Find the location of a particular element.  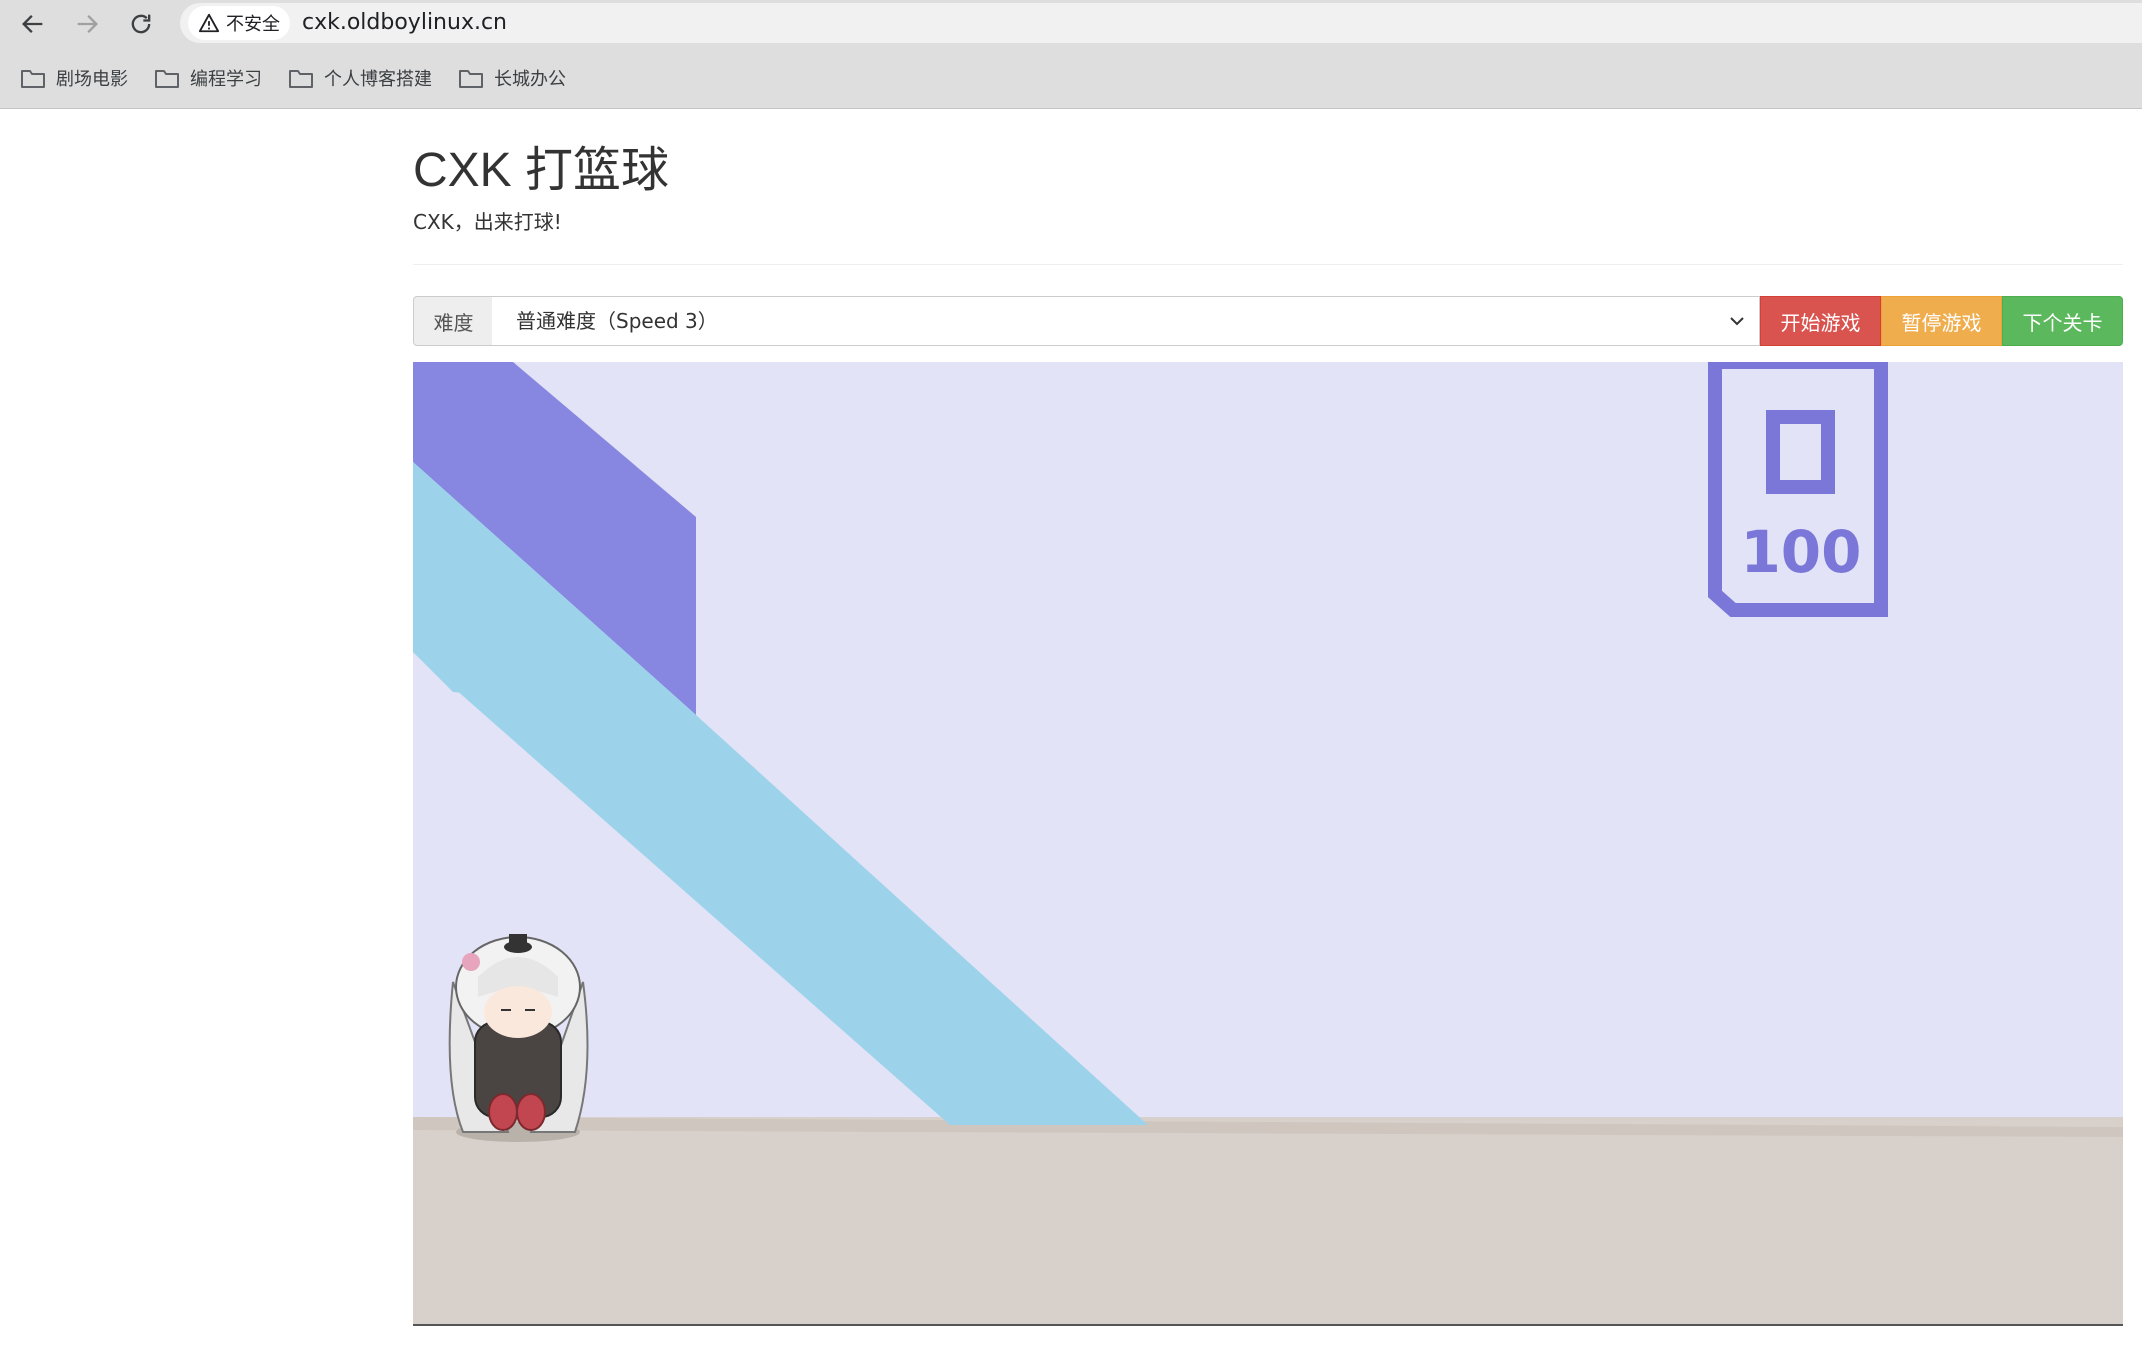

reload-icon is located at coordinates (141, 23).